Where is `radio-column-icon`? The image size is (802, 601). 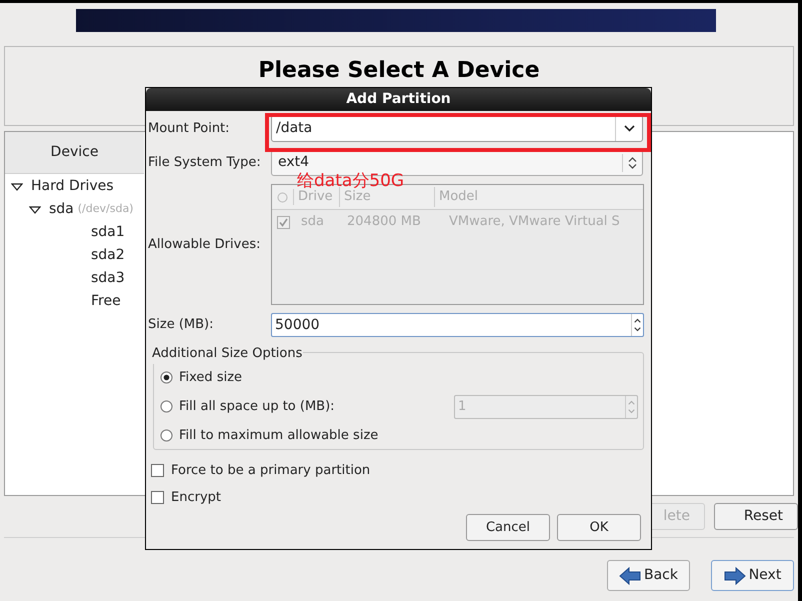
radio-column-icon is located at coordinates (282, 197).